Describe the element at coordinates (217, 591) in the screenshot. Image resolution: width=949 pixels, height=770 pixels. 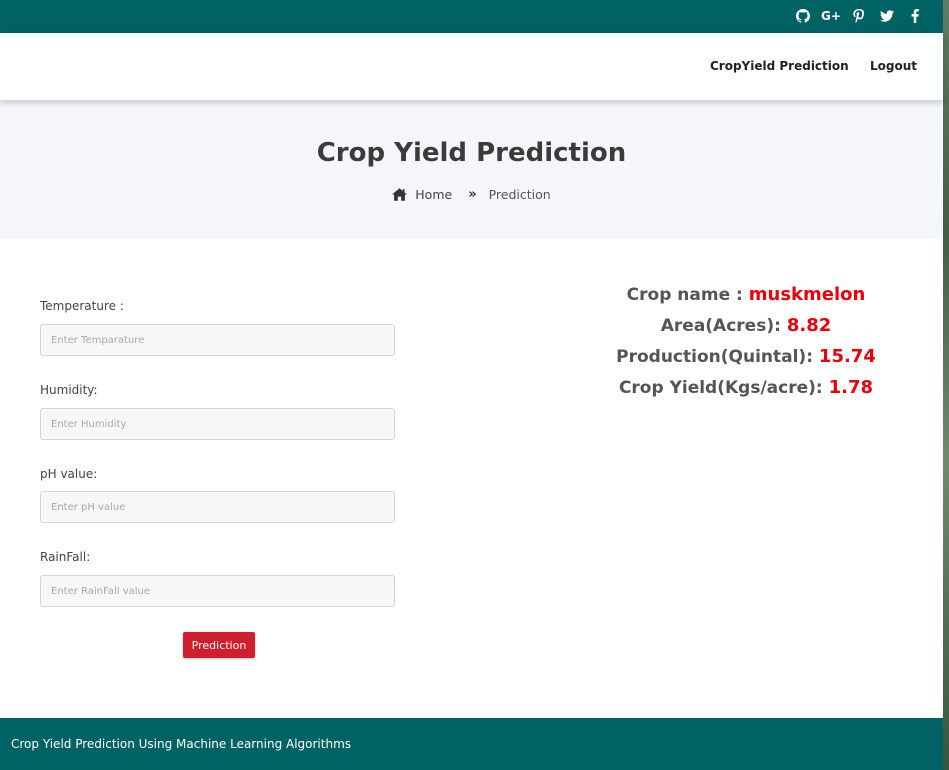
I see `rainfall-input` at that location.